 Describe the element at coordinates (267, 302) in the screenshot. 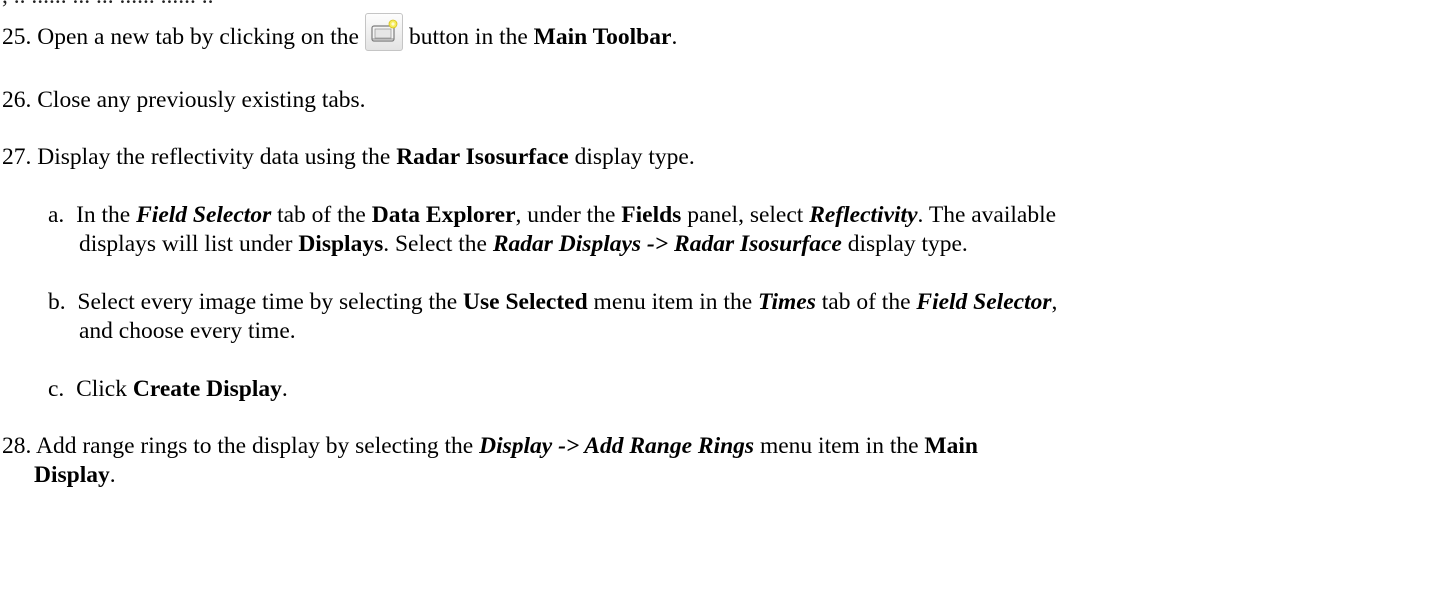

I see `step-text: Select every image time by selecting the` at that location.